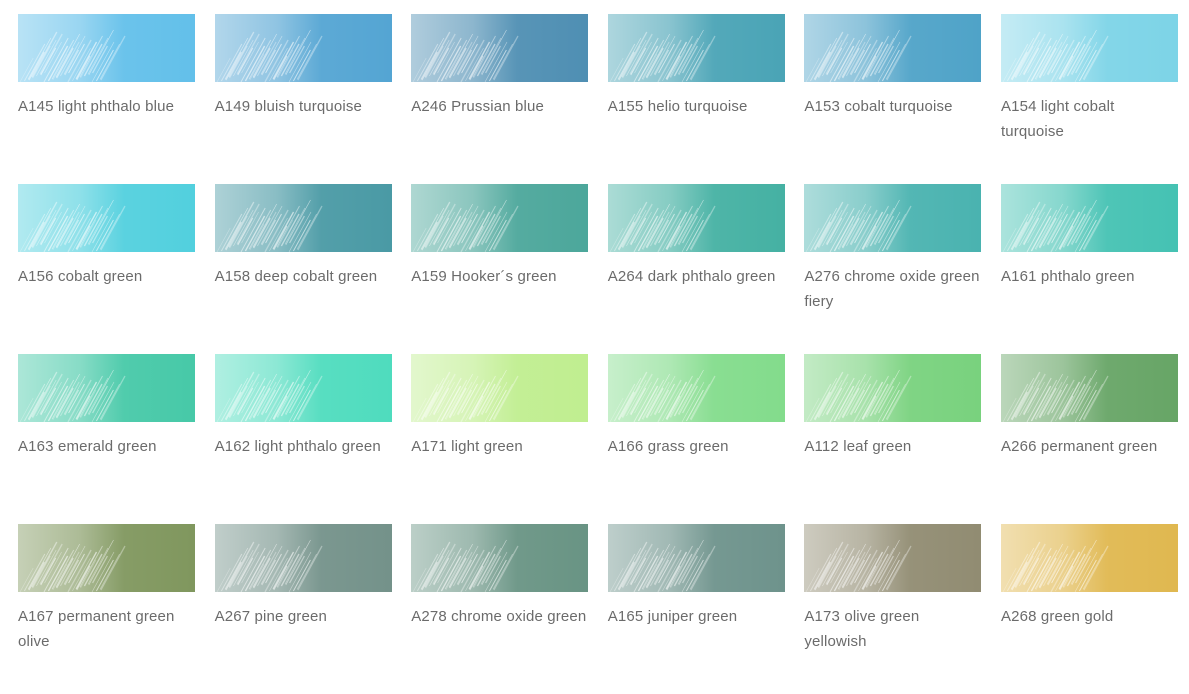  Describe the element at coordinates (691, 276) in the screenshot. I see `swatch-label: A264 dark phthalo green` at that location.